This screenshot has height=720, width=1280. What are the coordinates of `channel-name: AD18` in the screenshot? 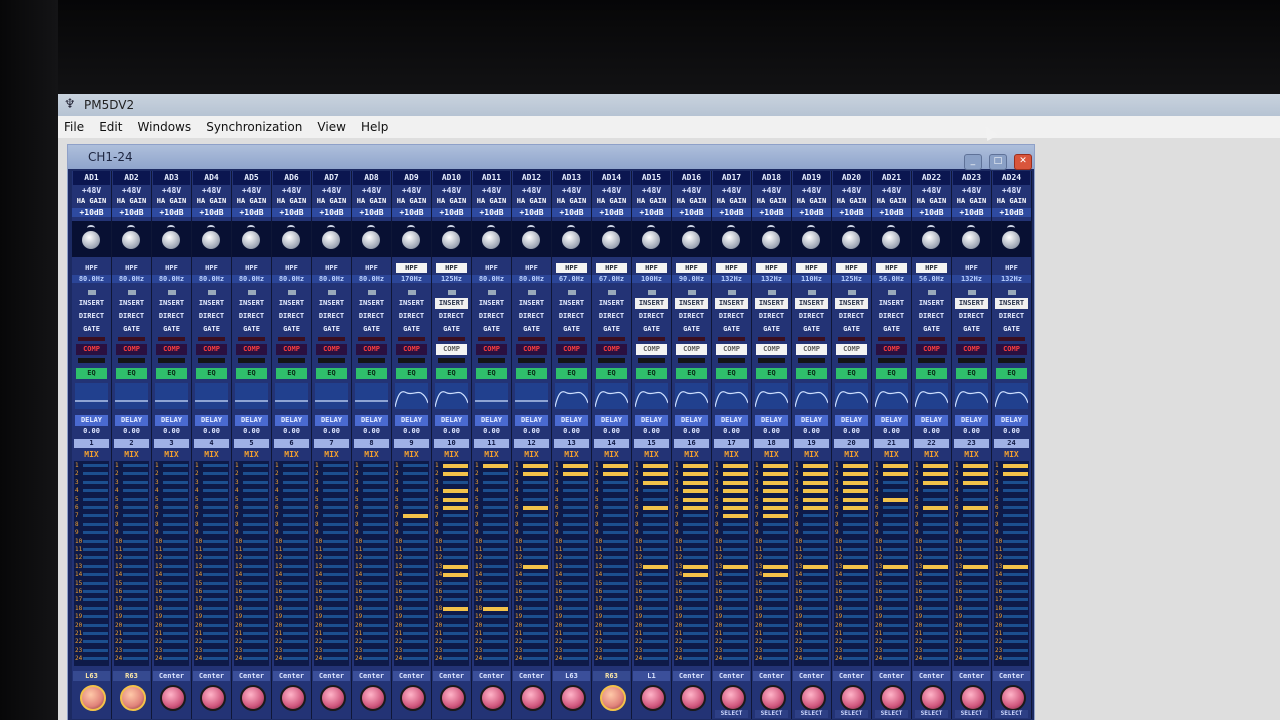 It's located at (771, 178).